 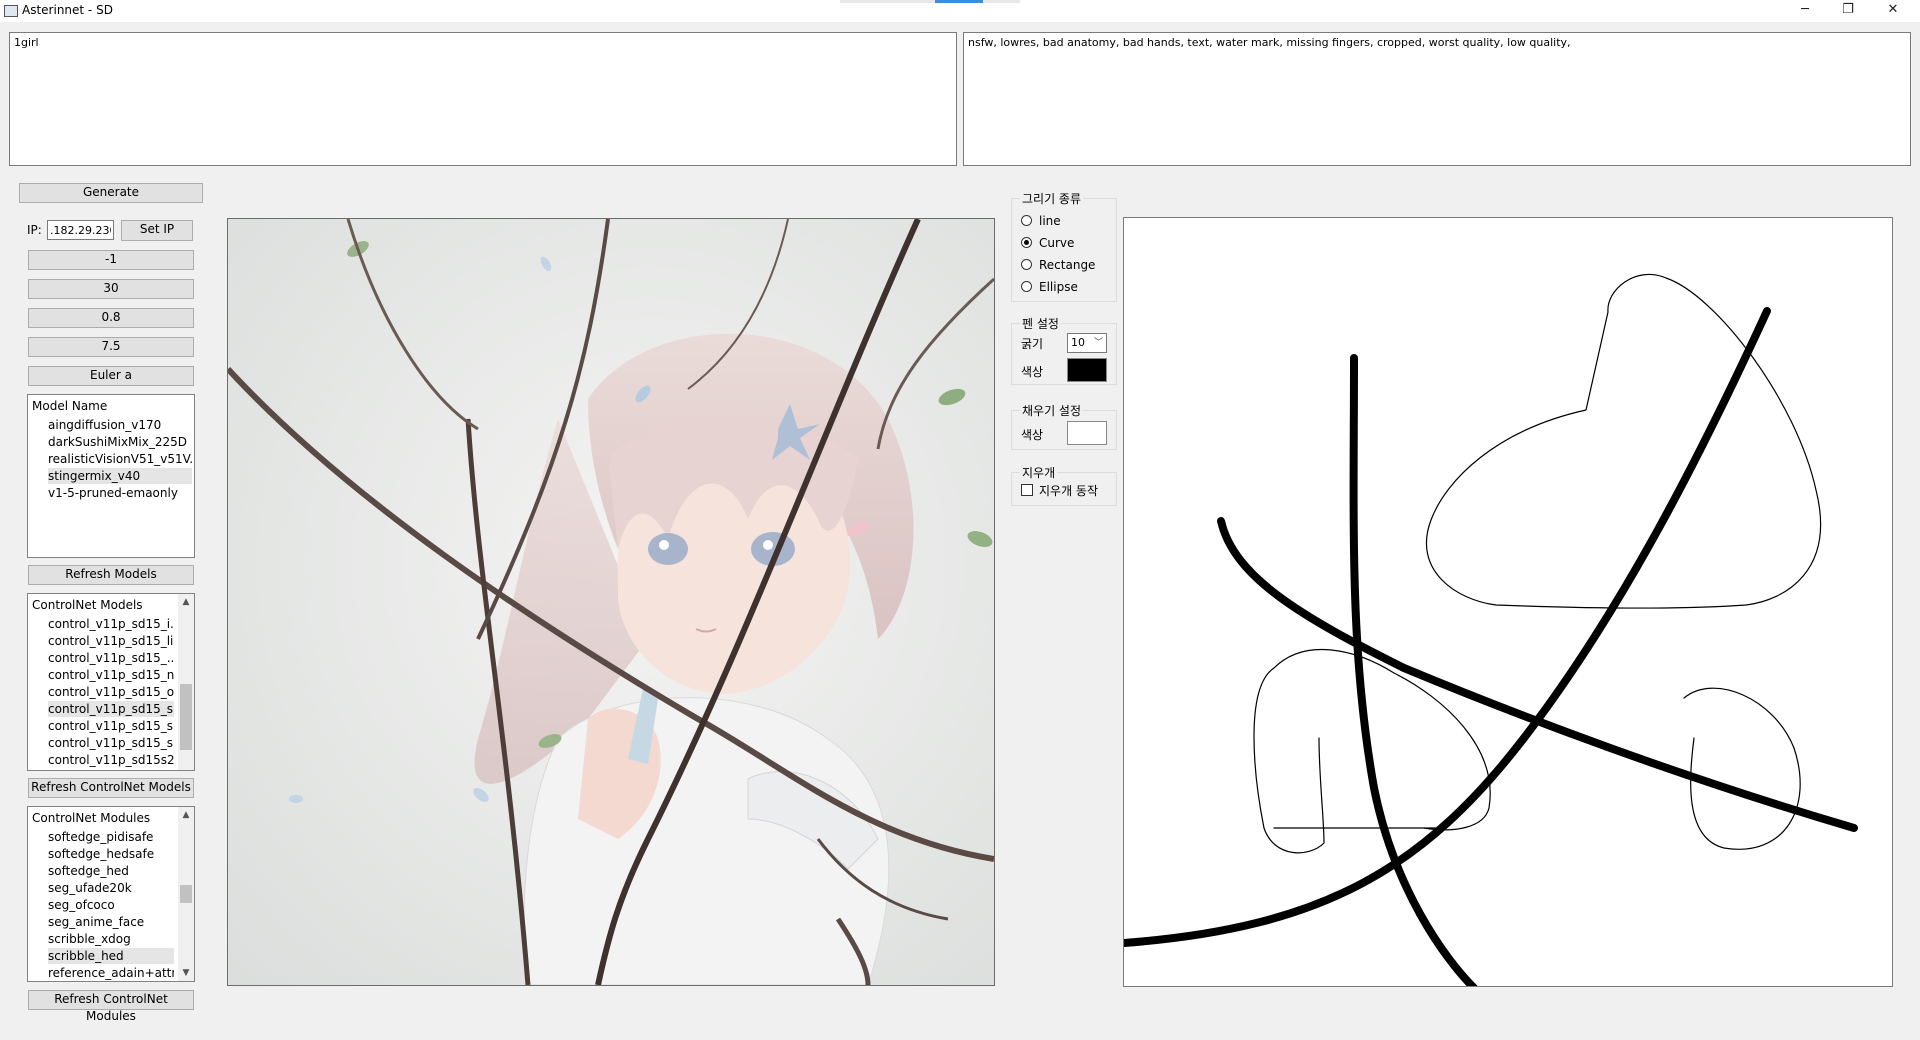 What do you see at coordinates (1087, 343) in the screenshot?
I see `pen-width-select: 10 ﹀` at bounding box center [1087, 343].